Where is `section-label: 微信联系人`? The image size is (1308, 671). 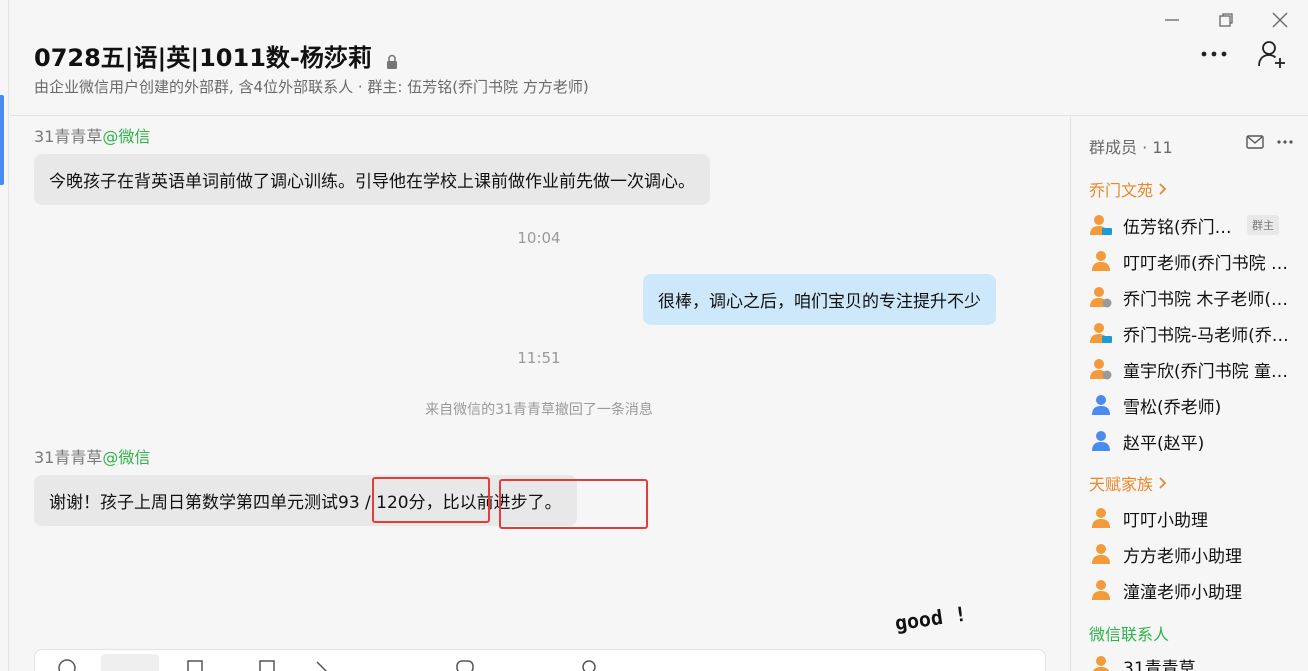 section-label: 微信联系人 is located at coordinates (1129, 634).